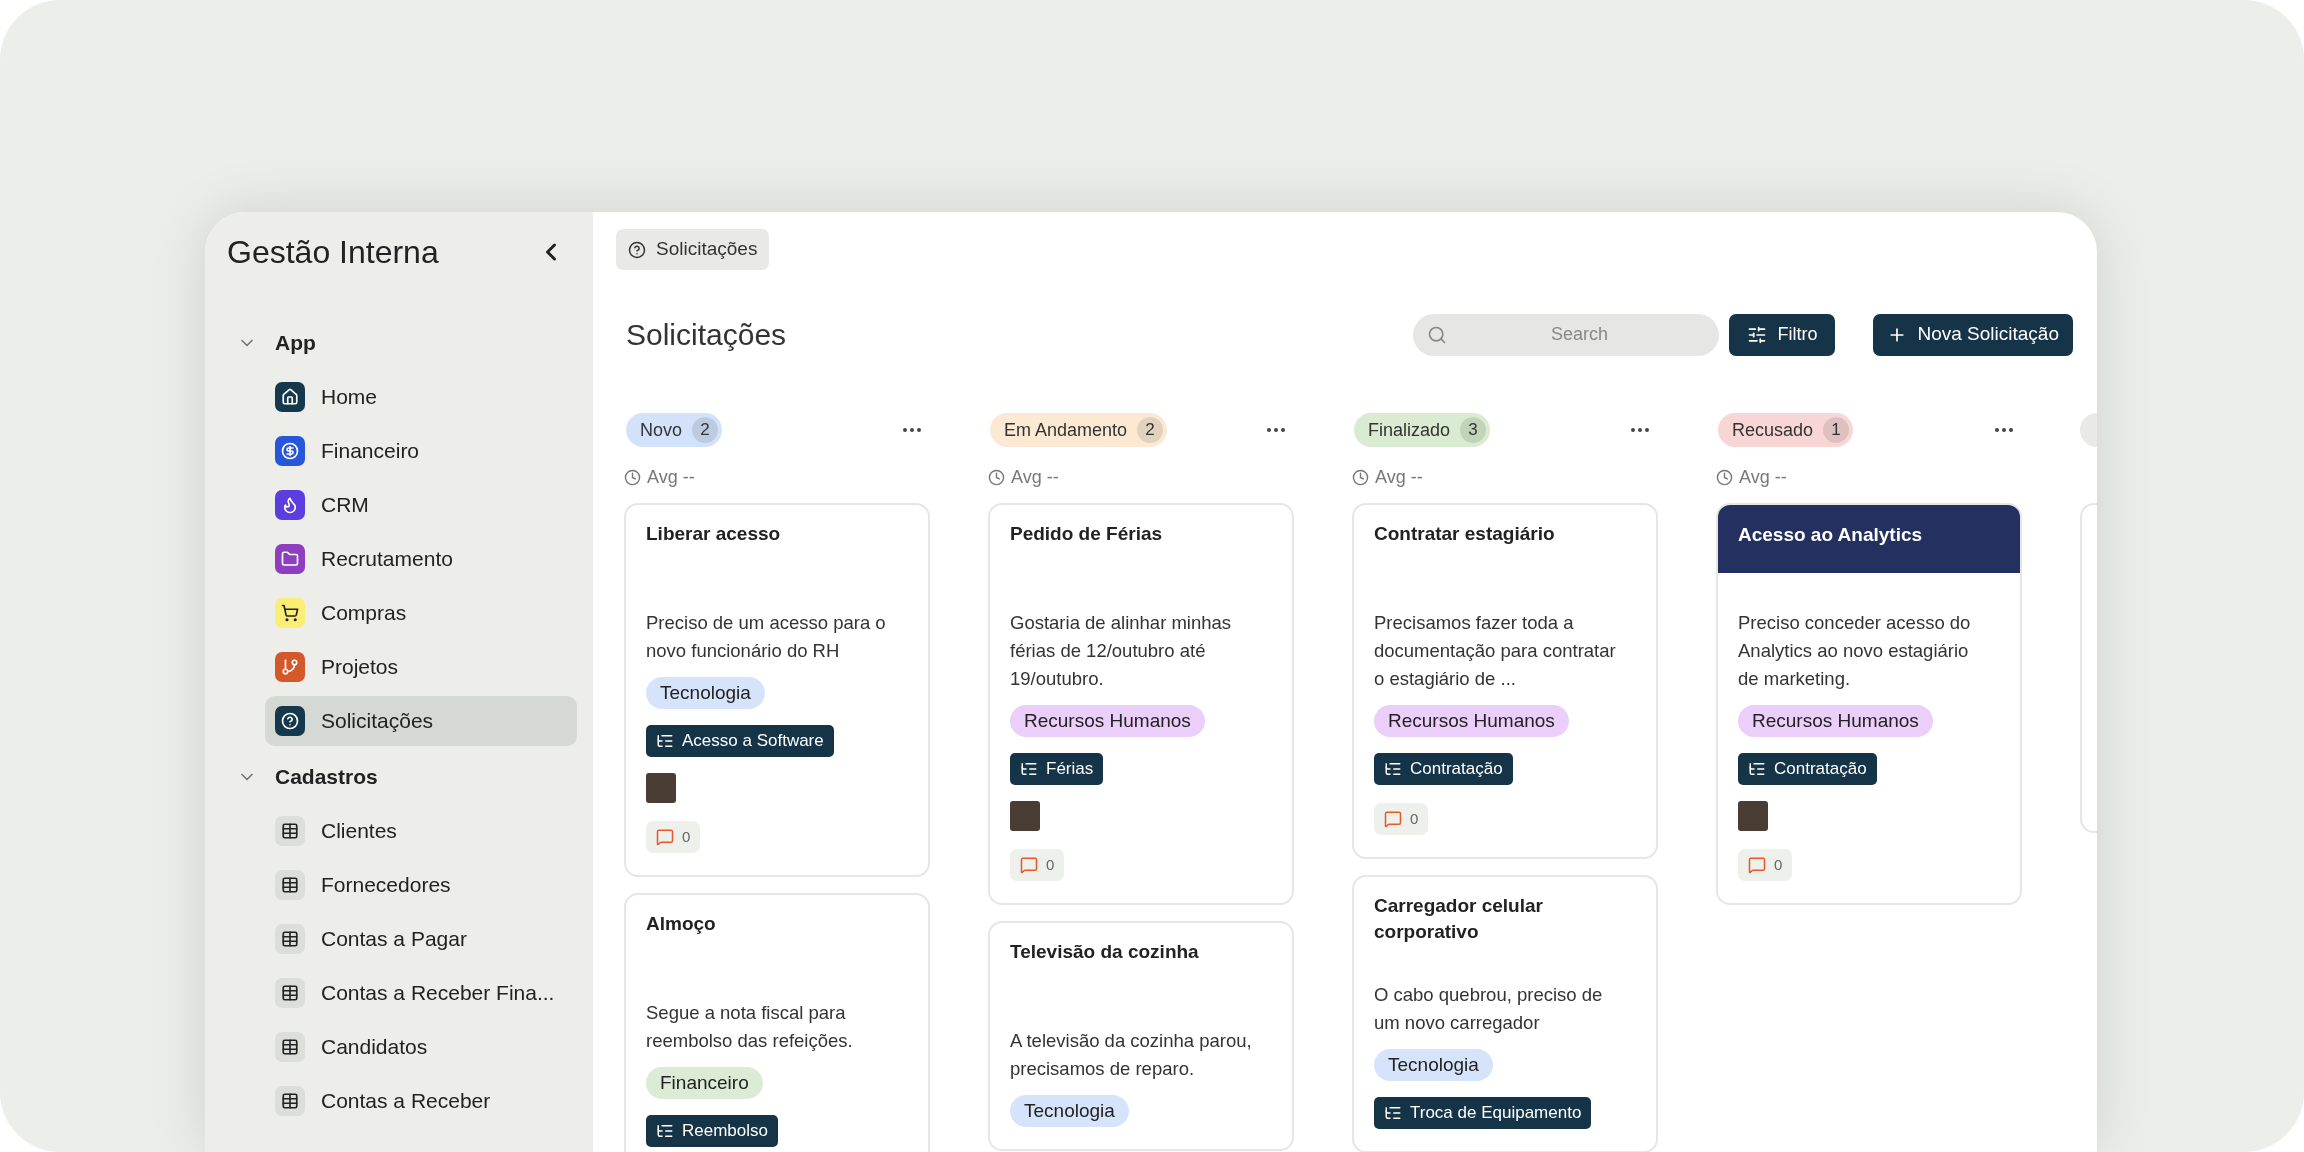  Describe the element at coordinates (1473, 430) in the screenshot. I see `count-badge: 3` at that location.